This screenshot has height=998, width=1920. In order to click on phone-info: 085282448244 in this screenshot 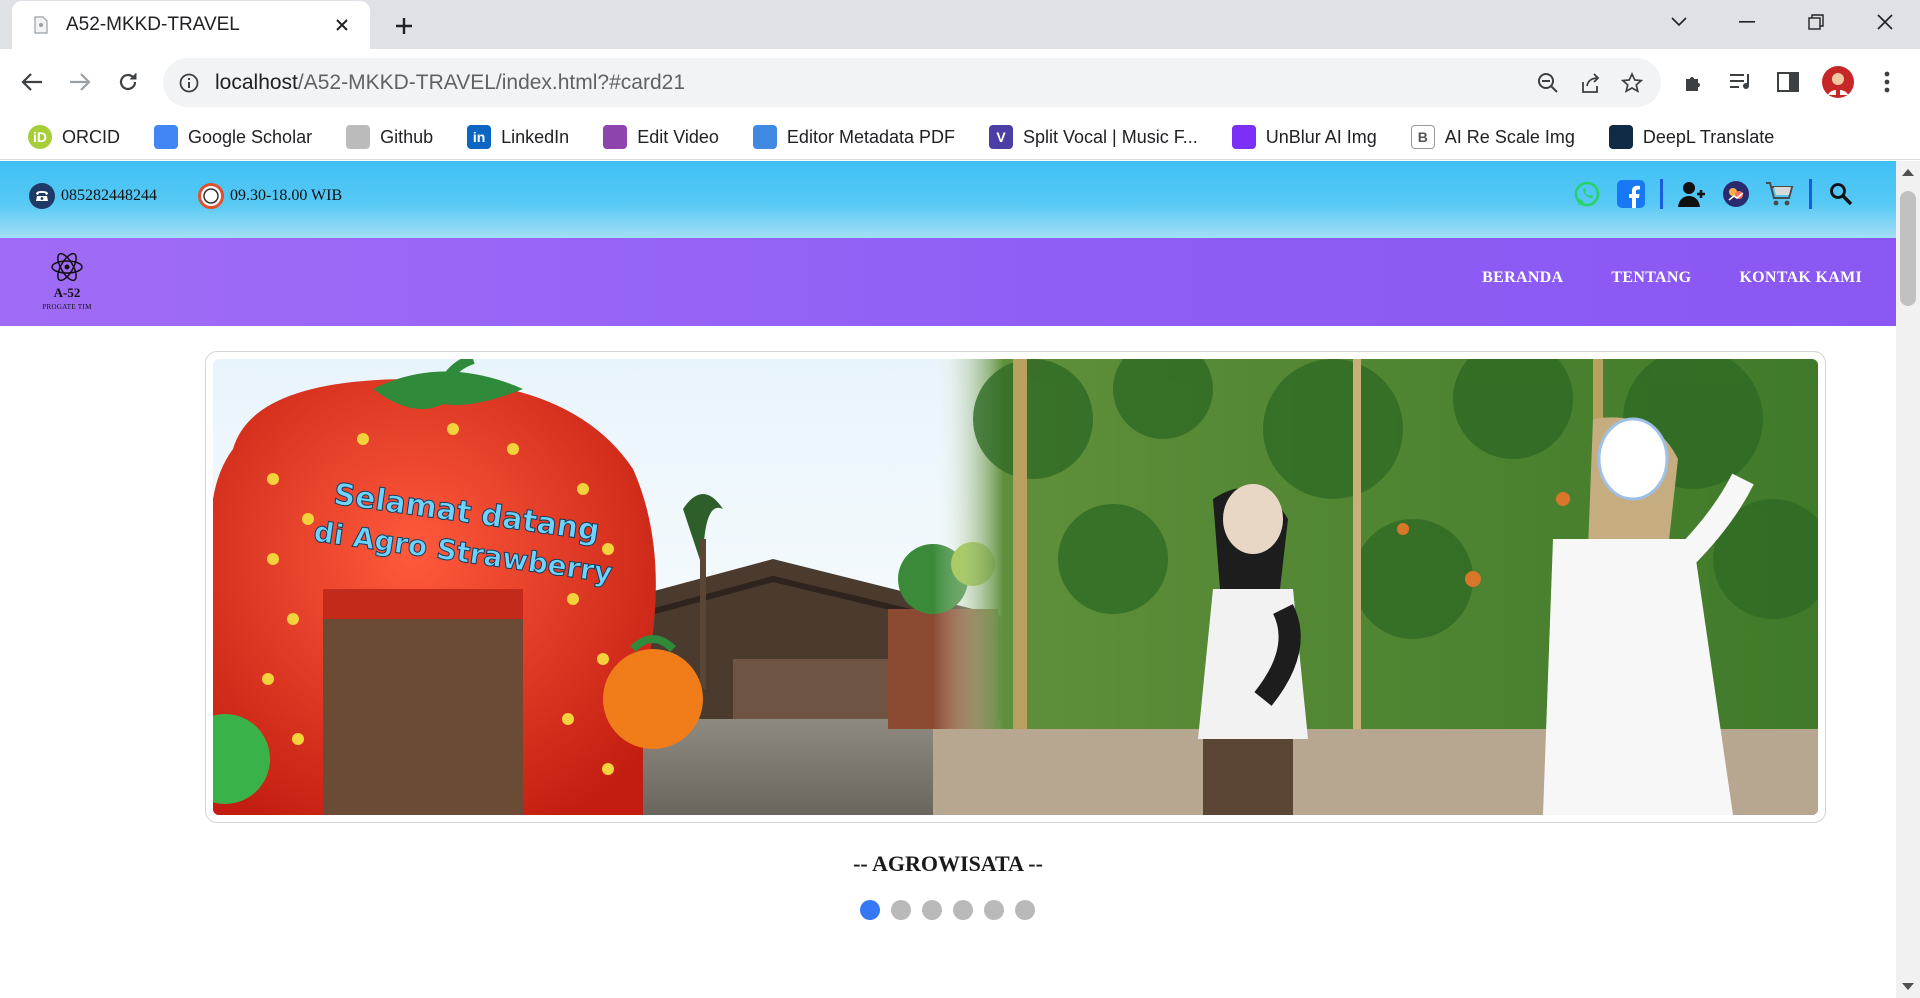, I will do `click(92, 195)`.